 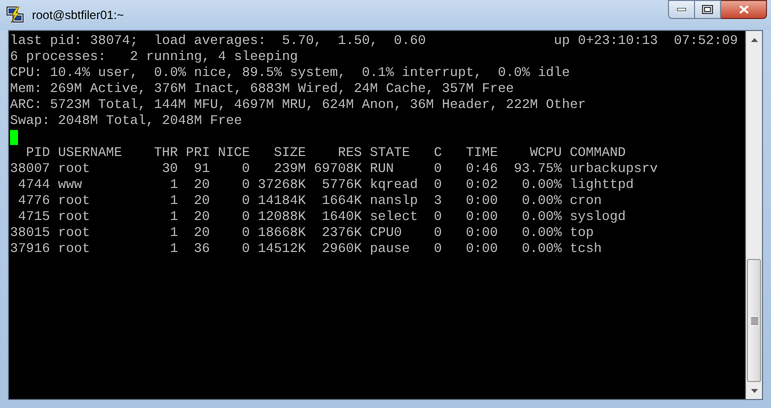 I want to click on table-cell: 30, so click(x=170, y=169).